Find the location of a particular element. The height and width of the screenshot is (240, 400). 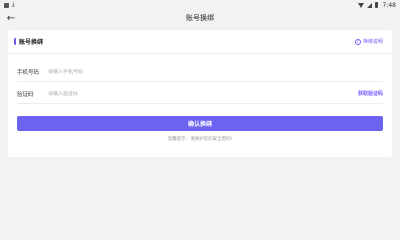

download-icon: ⤓ is located at coordinates (13, 4).